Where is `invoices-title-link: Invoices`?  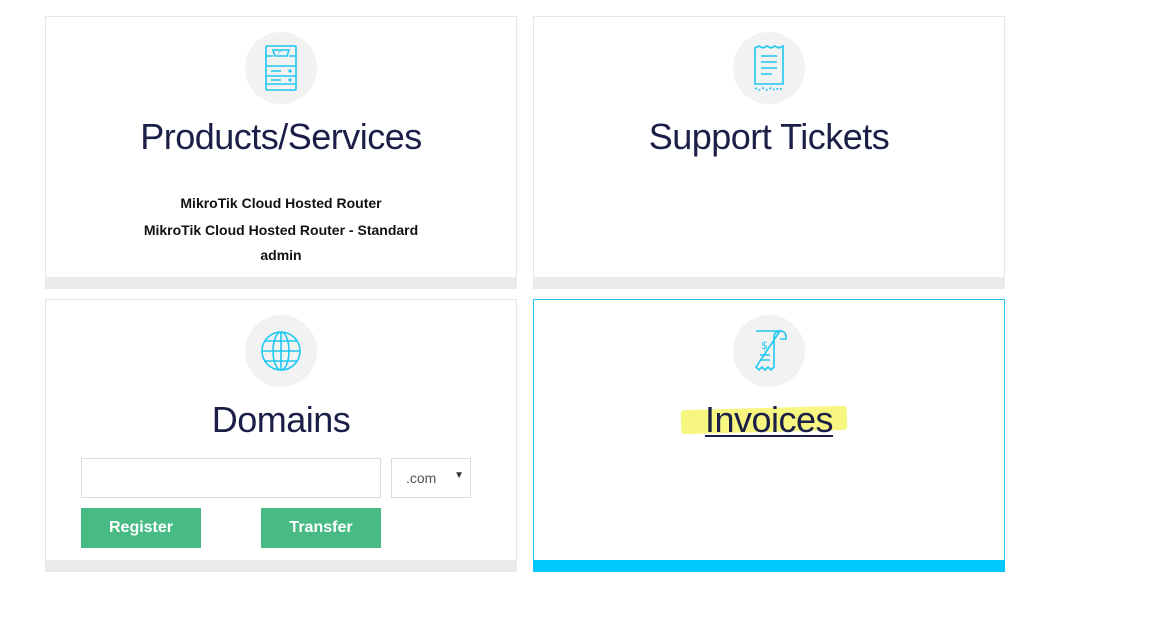 invoices-title-link: Invoices is located at coordinates (769, 420).